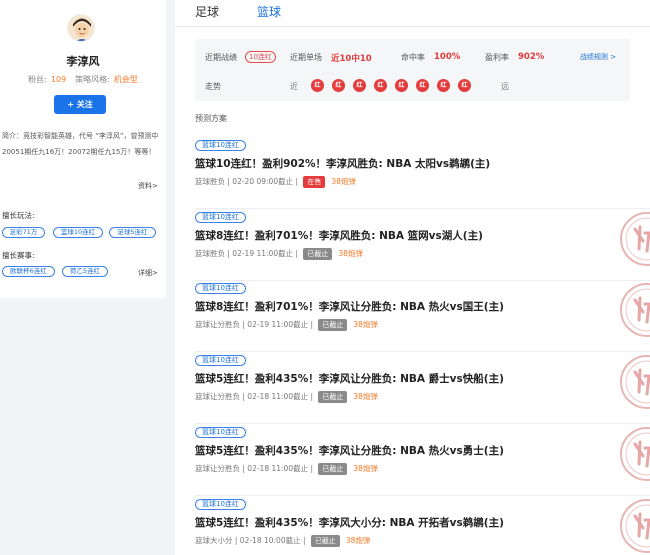 Image resolution: width=650 pixels, height=555 pixels. Describe the element at coordinates (81, 28) in the screenshot. I see `avatar` at that location.